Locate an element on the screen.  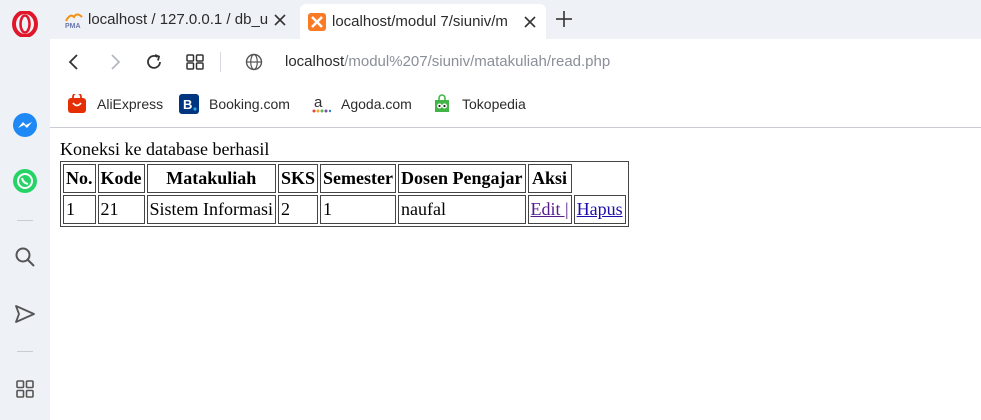
bookmark-aliexpress: AliExpress is located at coordinates (115, 104).